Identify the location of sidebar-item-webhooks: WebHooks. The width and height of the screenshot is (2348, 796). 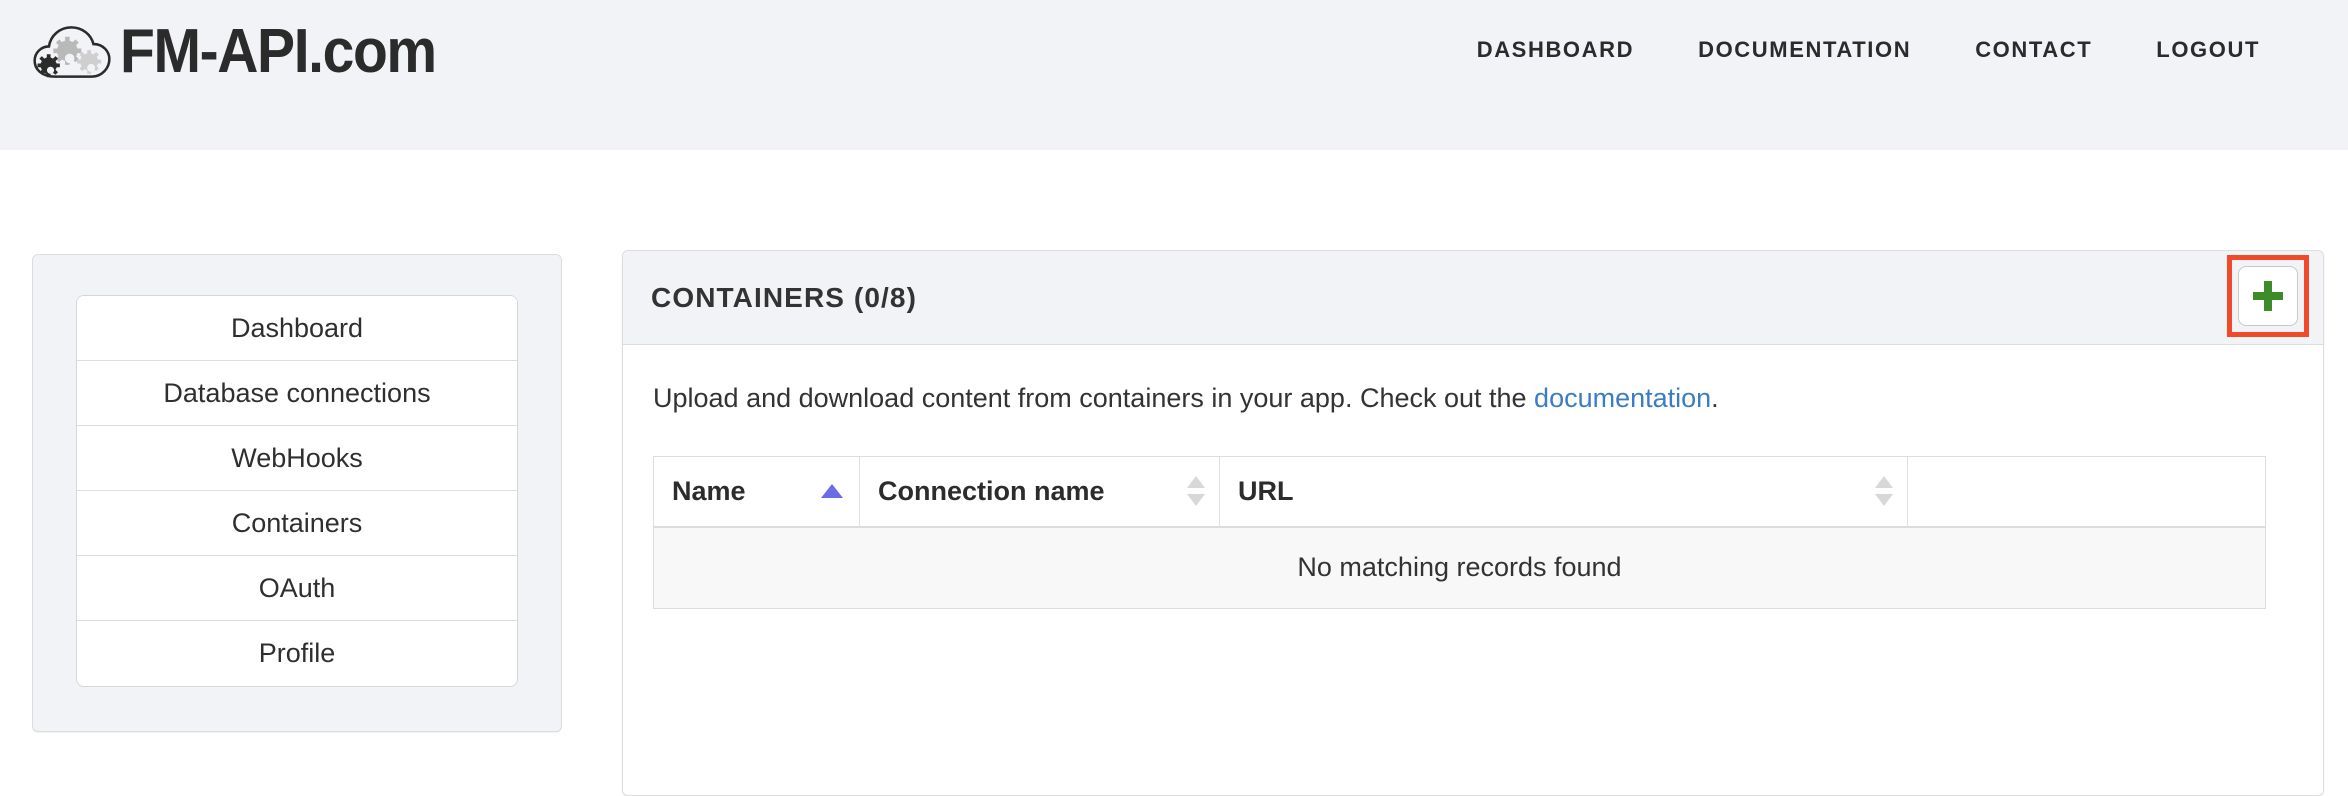
(297, 458).